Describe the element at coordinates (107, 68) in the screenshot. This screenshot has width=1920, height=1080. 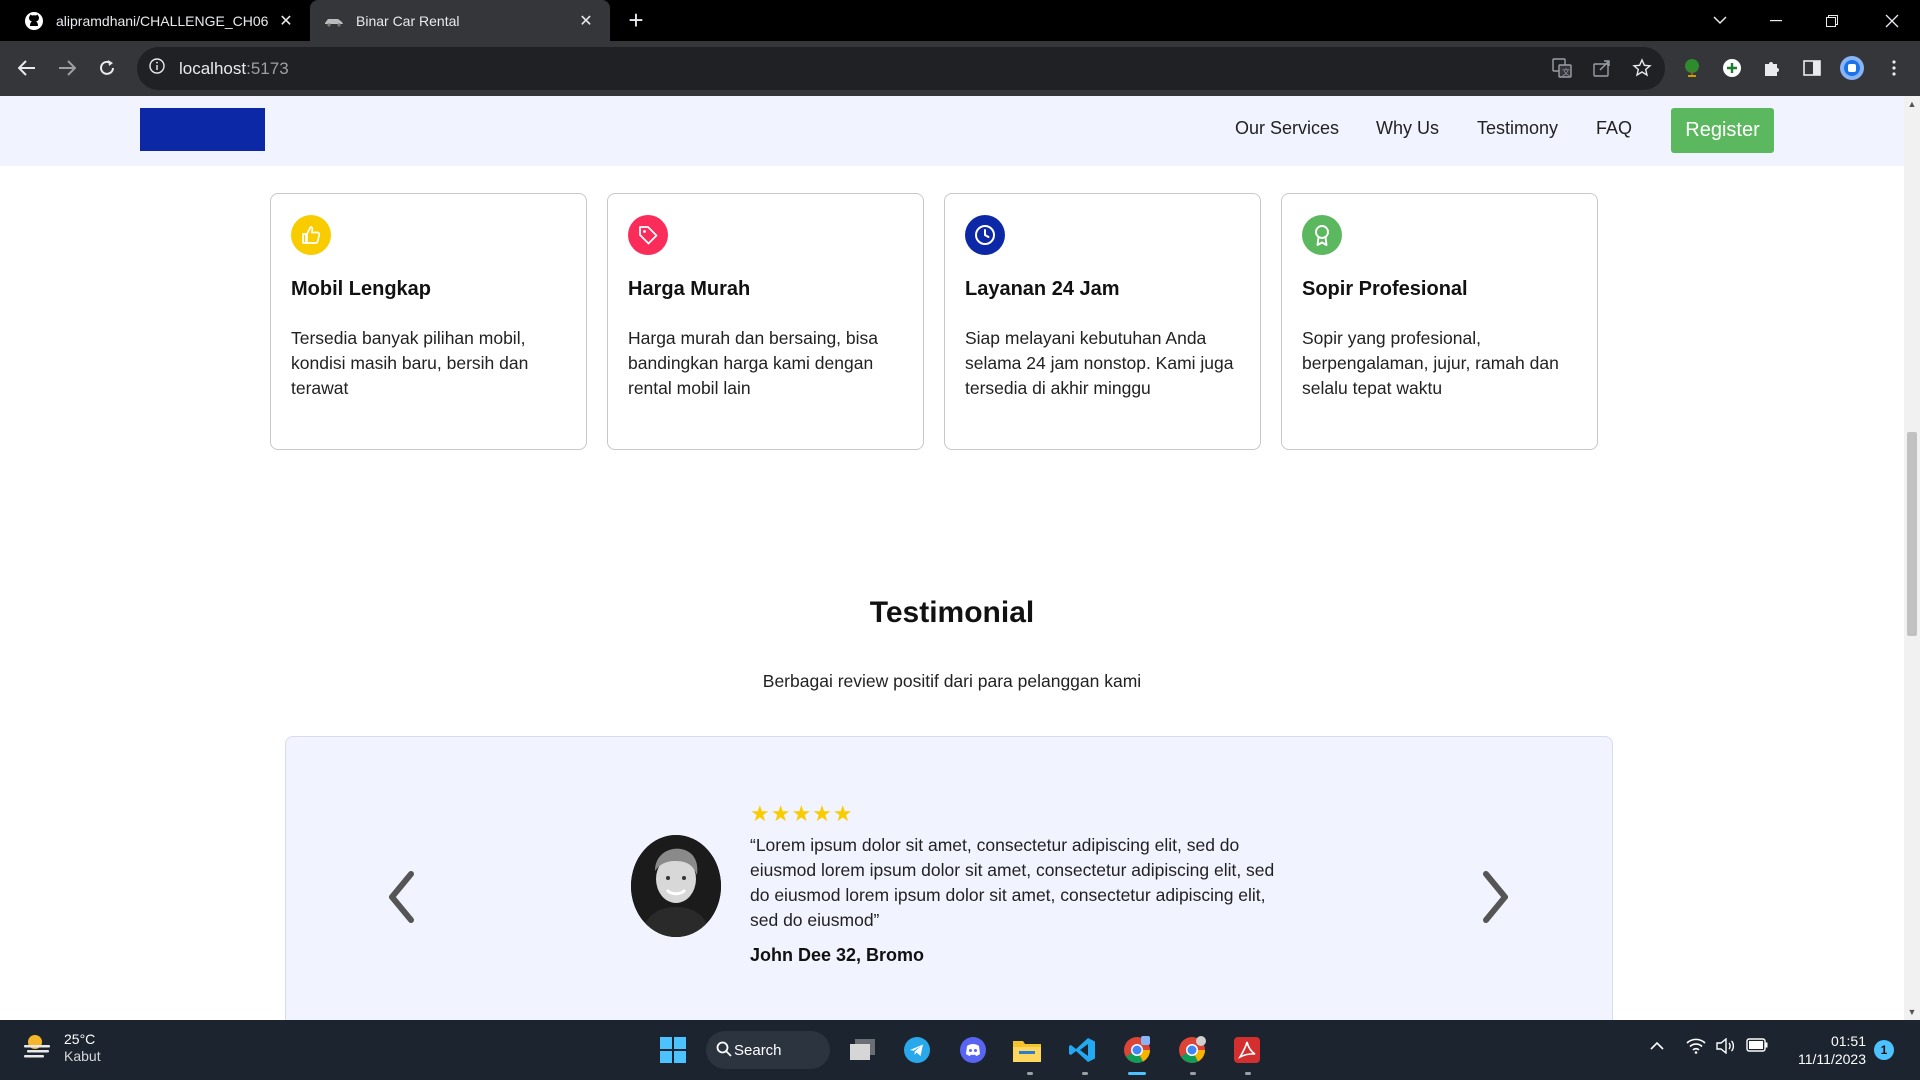
I see `reload-icon` at that location.